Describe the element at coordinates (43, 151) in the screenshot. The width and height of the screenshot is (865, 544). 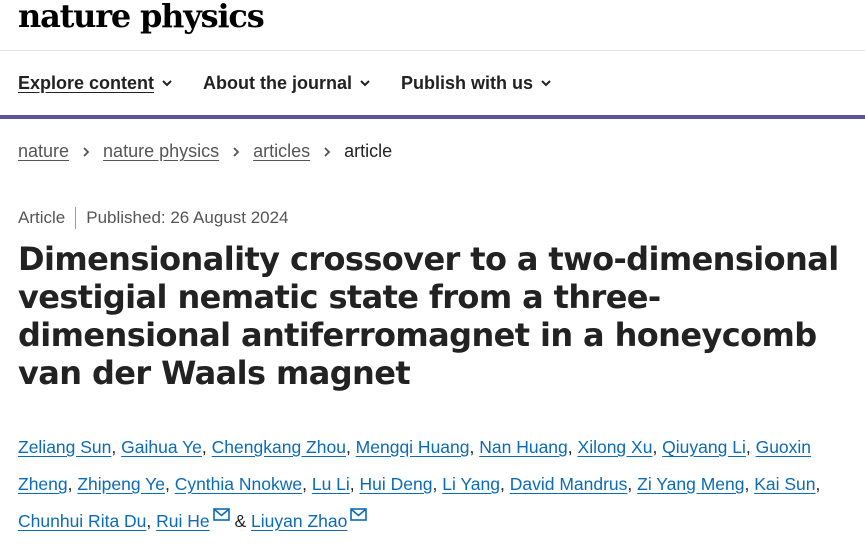
I see `breadcrumb-nature: nature` at that location.